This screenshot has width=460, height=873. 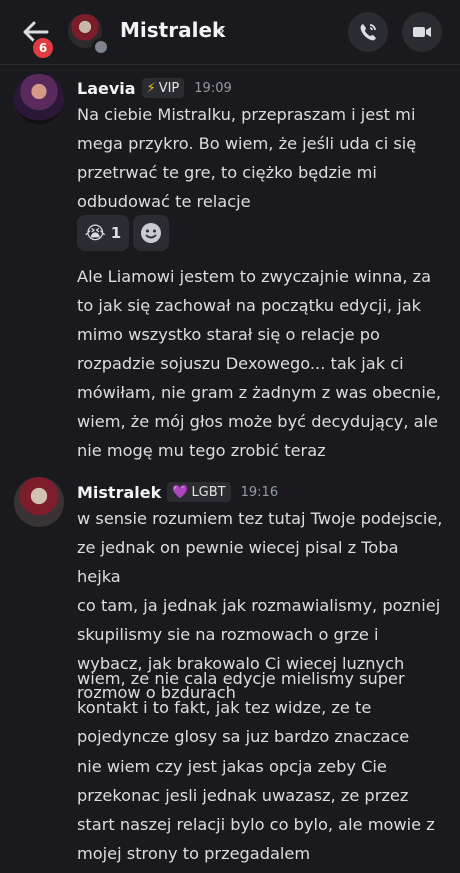 I want to click on video-call-button, so click(x=422, y=32).